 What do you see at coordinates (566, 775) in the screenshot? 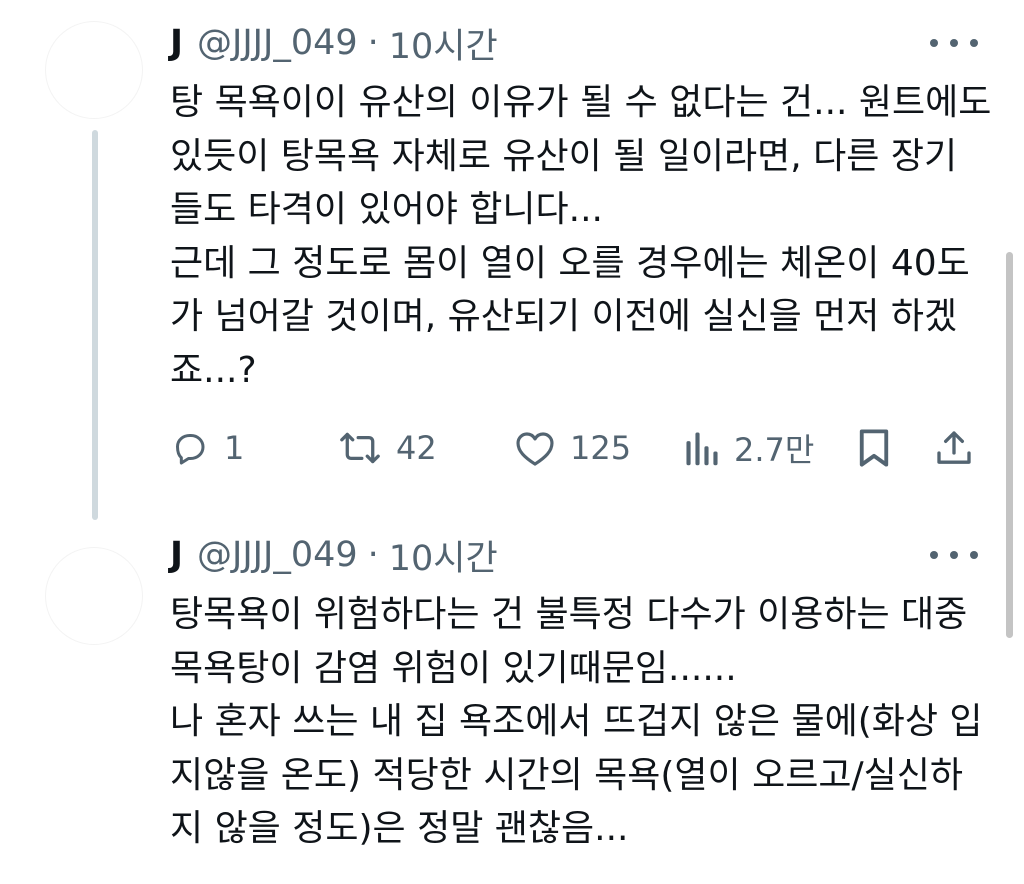
I see `tweet-text-line: 지않을 온도) 적당한 시간의 목욕(열이 오르고/실신하` at bounding box center [566, 775].